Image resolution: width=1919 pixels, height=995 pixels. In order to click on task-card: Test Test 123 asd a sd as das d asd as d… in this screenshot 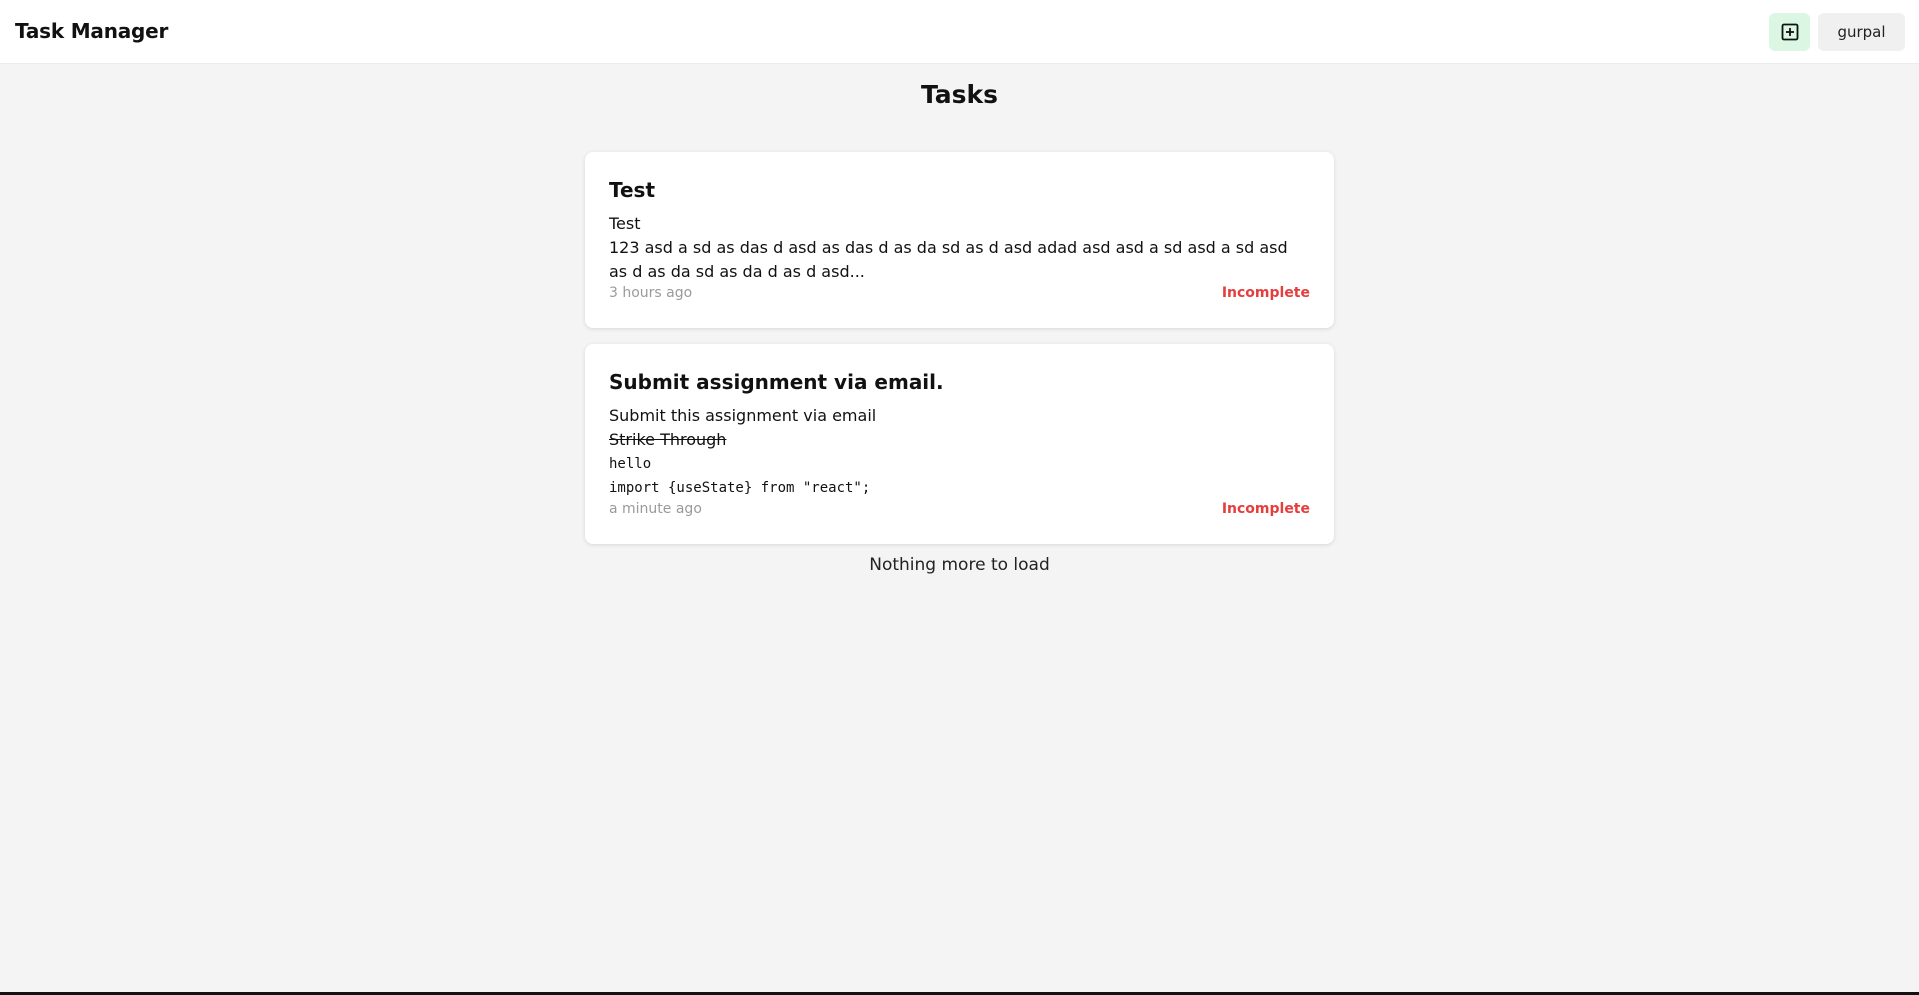, I will do `click(959, 240)`.